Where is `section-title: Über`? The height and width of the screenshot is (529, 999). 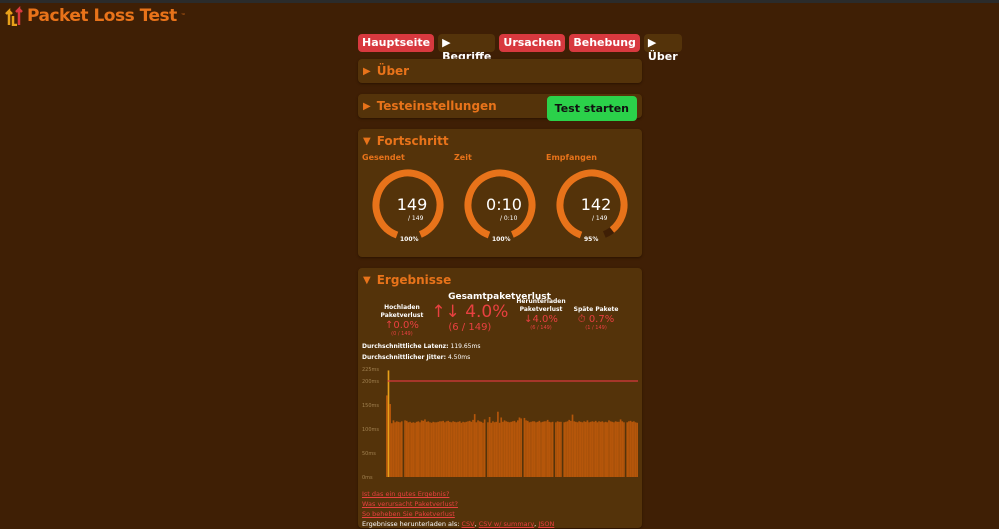 section-title: Über is located at coordinates (393, 71).